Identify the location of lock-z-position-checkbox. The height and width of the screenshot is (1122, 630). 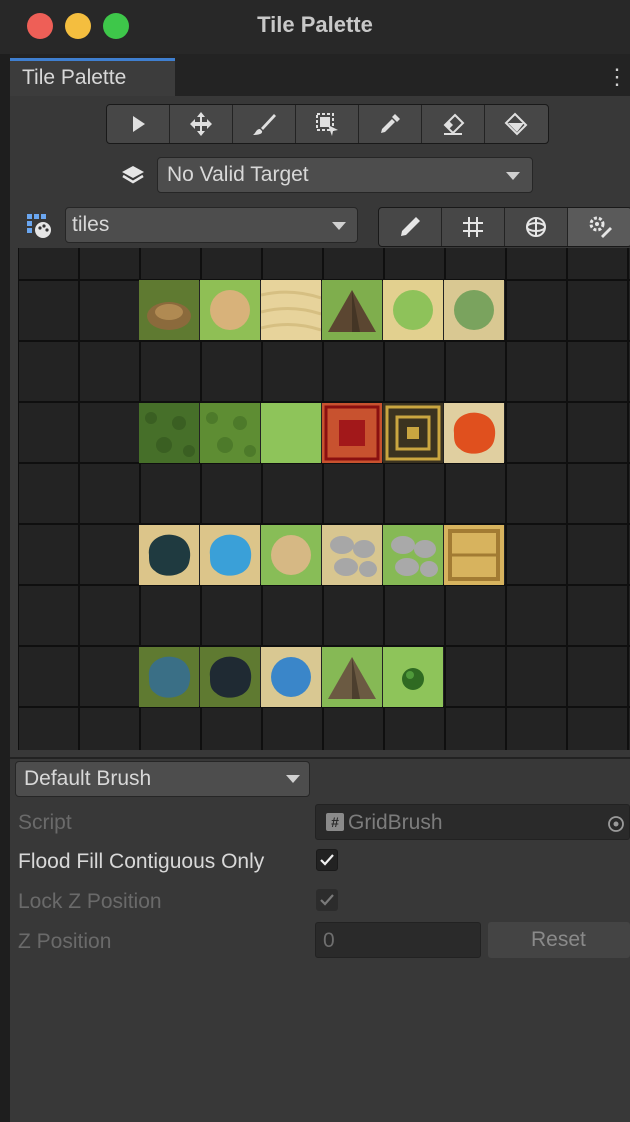
(327, 900).